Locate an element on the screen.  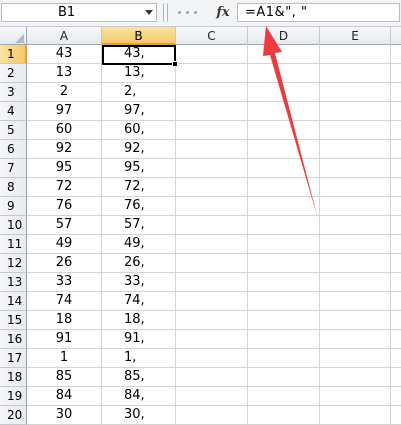
cell-a: 76 is located at coordinates (64, 206).